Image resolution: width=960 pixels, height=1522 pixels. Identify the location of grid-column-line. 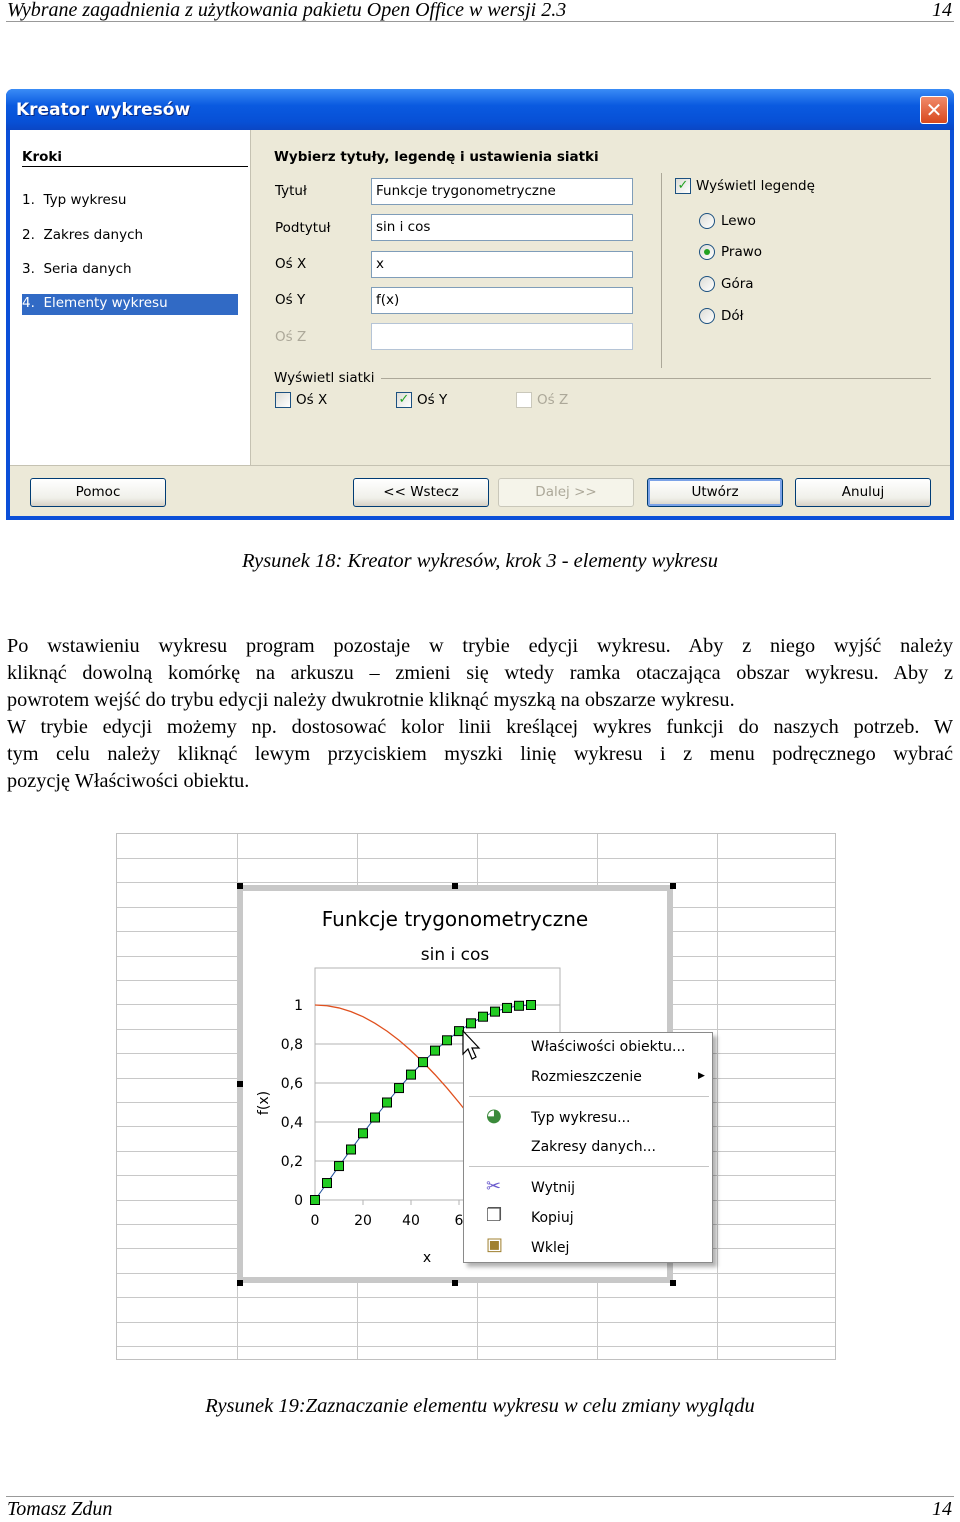
(717, 1096).